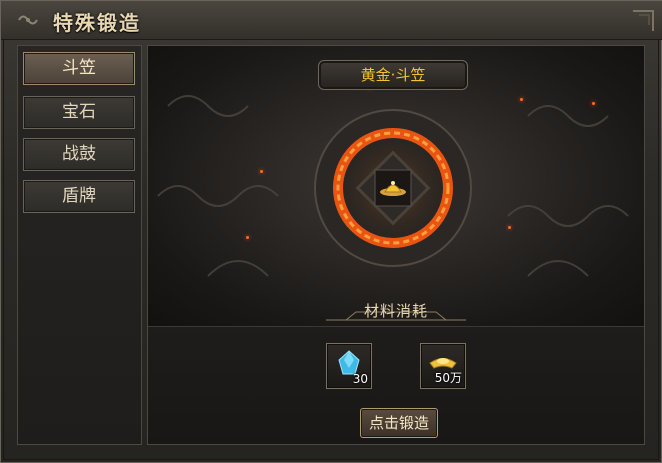 The width and height of the screenshot is (662, 463). I want to click on materials-title: 材料消耗, so click(395, 311).